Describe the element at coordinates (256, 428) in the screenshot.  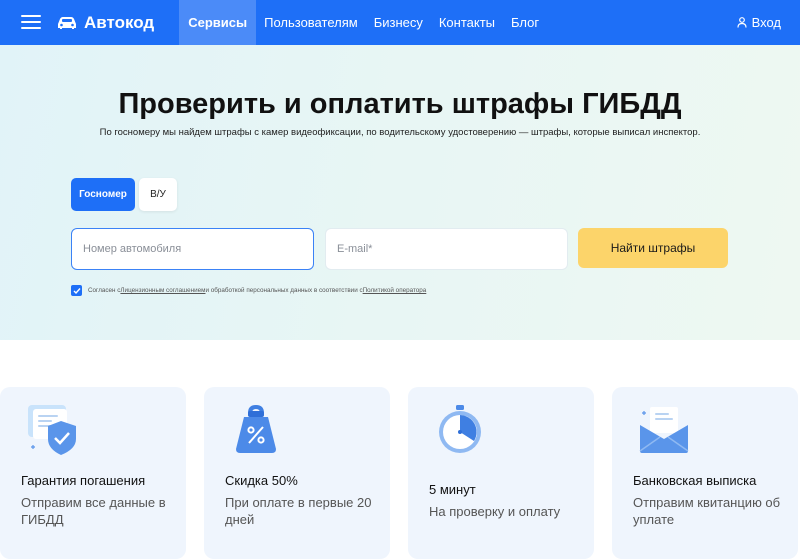
I see `discount-weight-icon` at that location.